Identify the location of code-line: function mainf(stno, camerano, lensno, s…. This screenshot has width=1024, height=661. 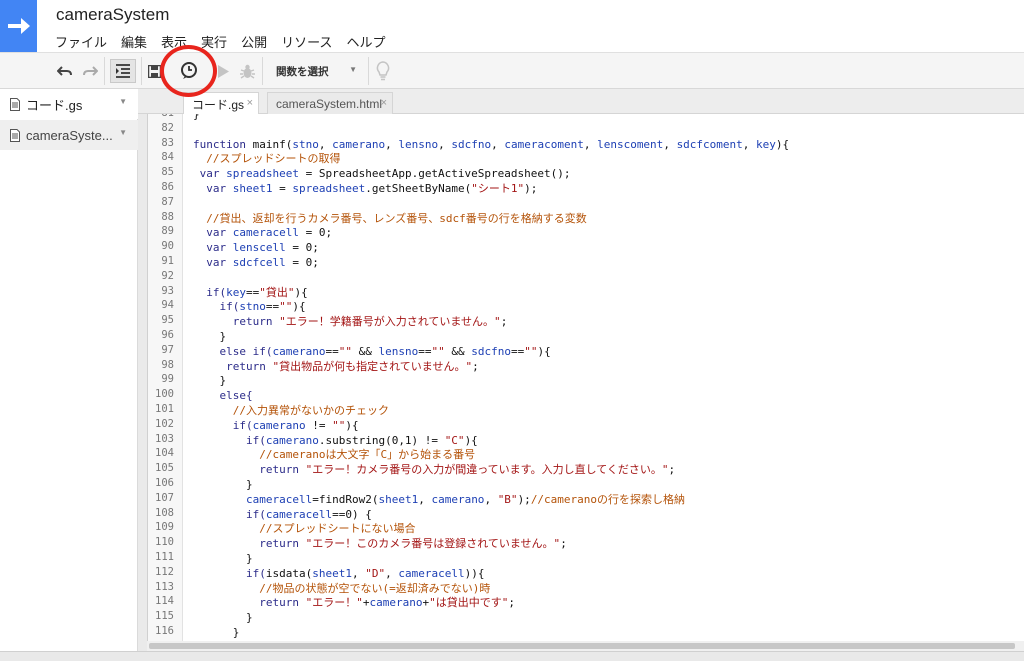
(491, 144).